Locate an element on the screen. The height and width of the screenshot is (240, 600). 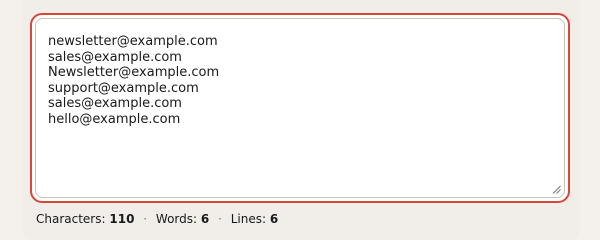
lines-label: Lines: is located at coordinates (248, 219).